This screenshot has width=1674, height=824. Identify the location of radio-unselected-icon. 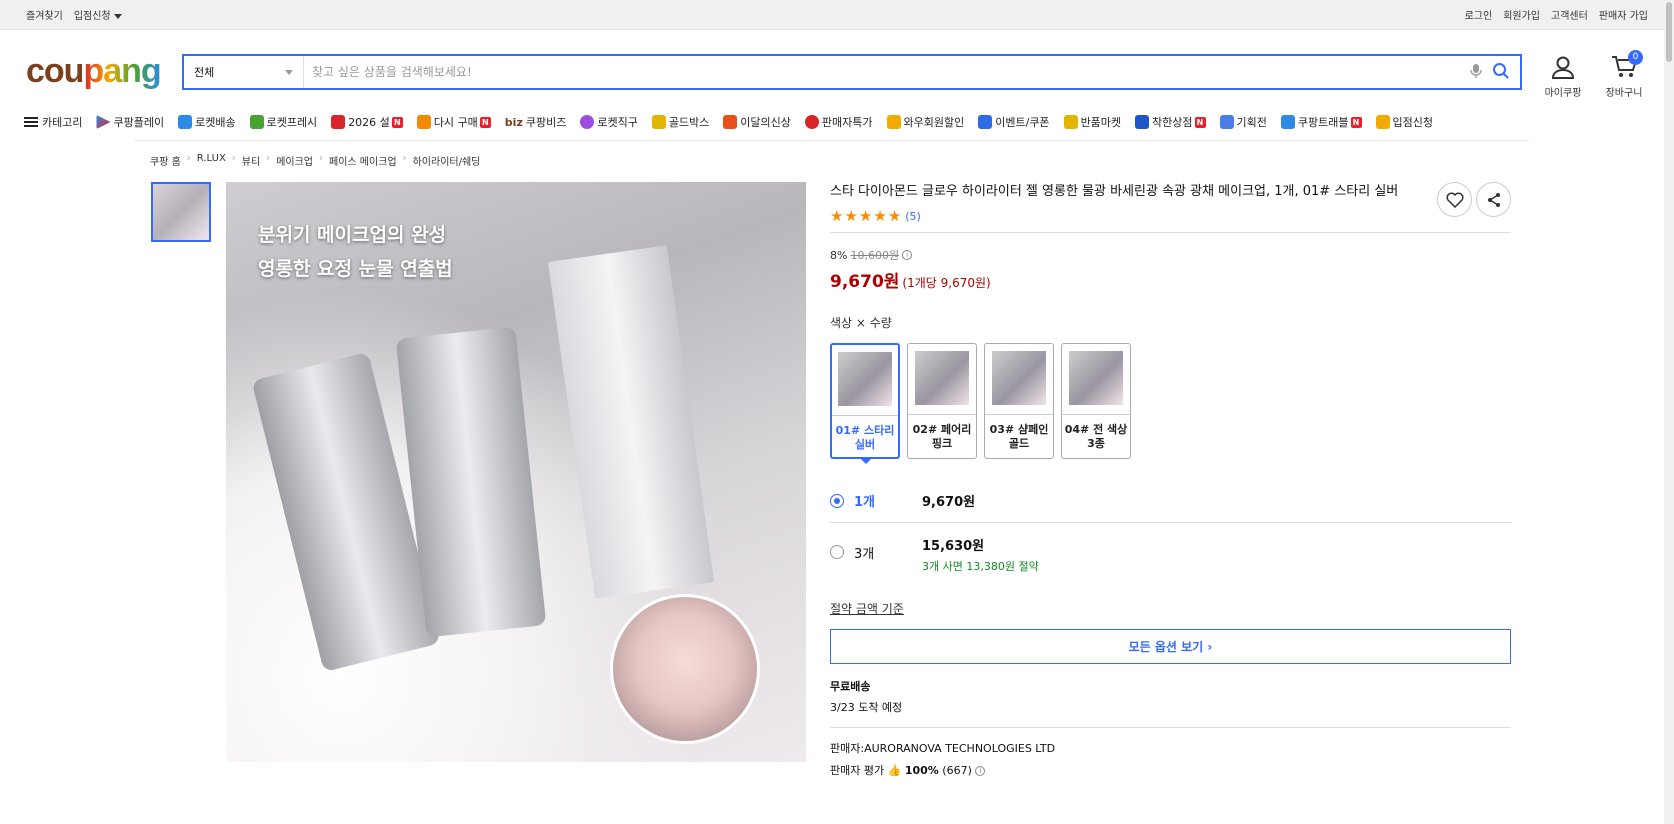
(837, 552).